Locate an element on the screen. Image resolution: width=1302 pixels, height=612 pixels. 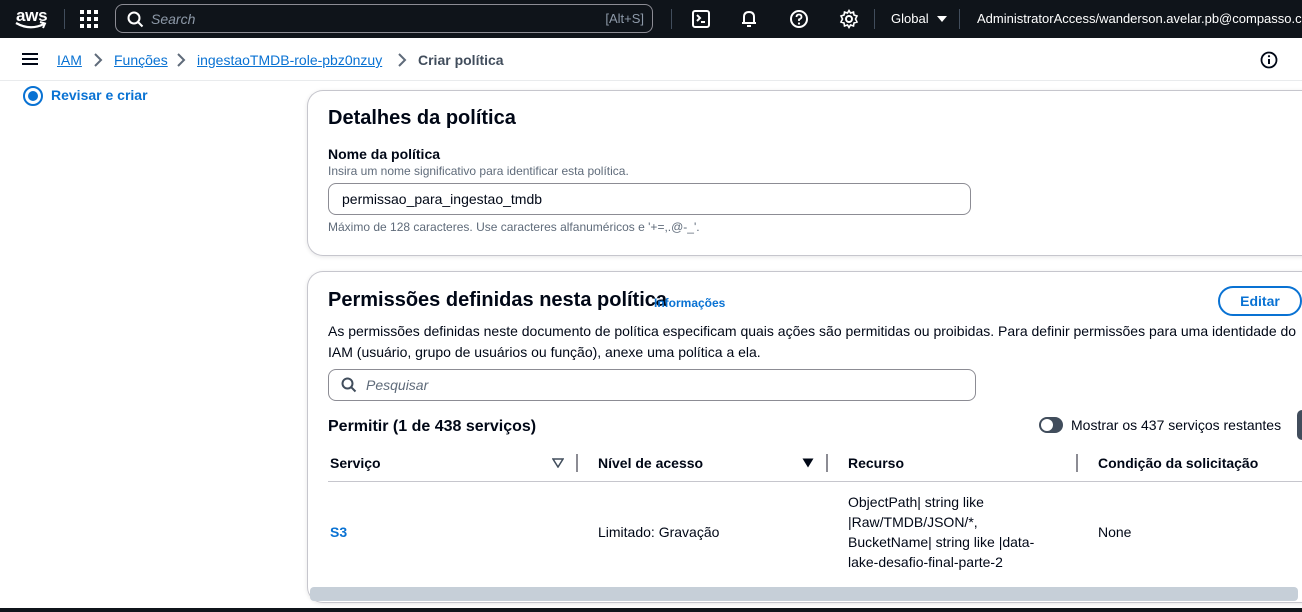
resource-line: BucketName| string like |data- is located at coordinates (941, 542).